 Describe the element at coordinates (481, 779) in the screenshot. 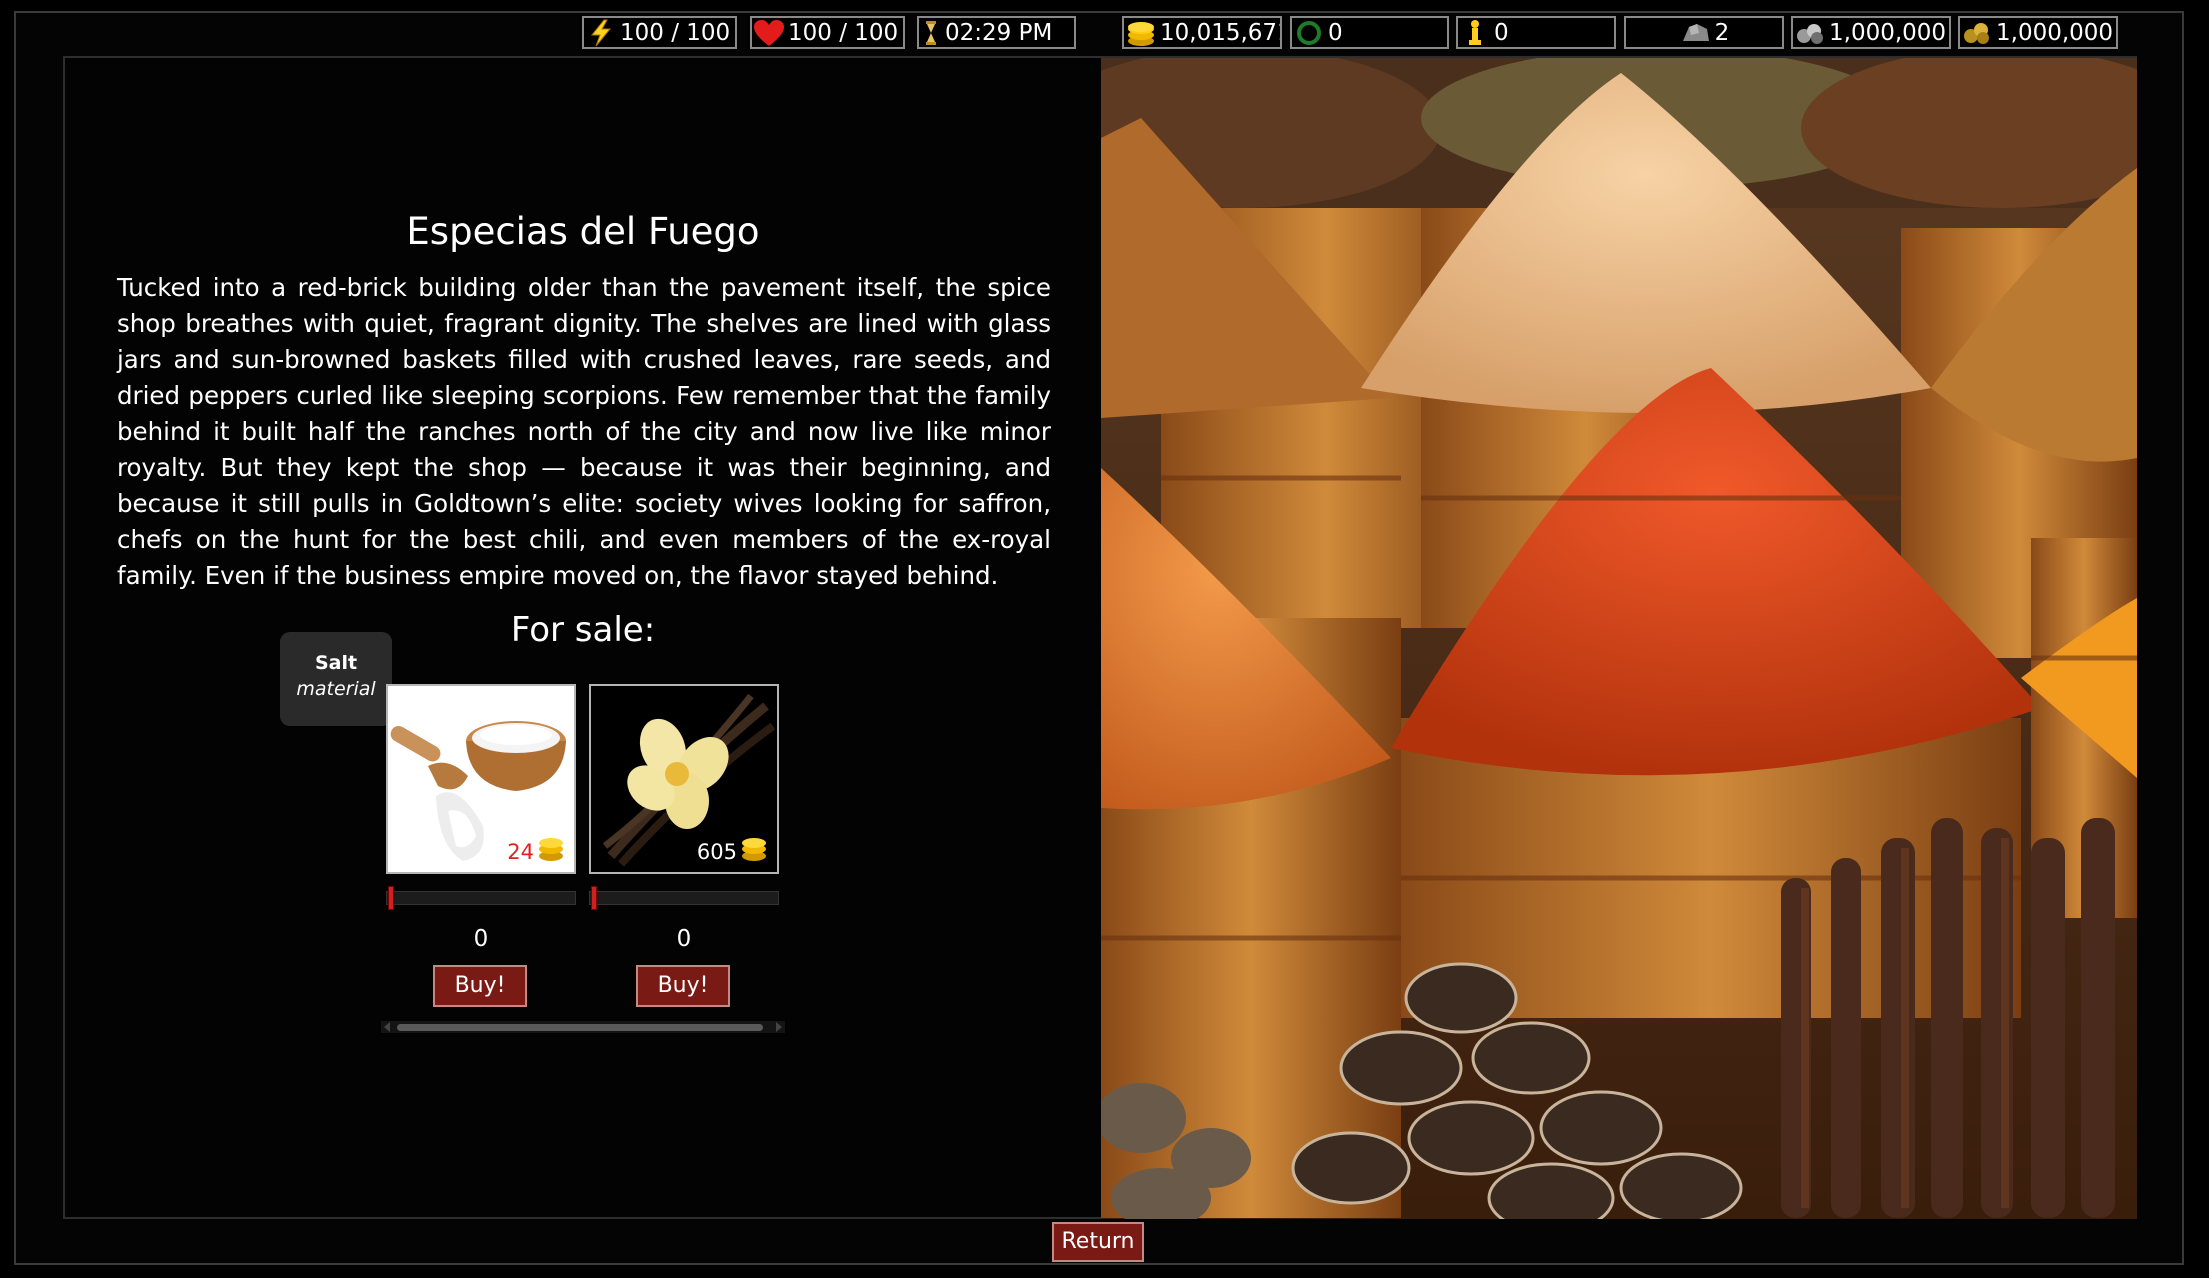

I see `salt-item-card: 24` at that location.